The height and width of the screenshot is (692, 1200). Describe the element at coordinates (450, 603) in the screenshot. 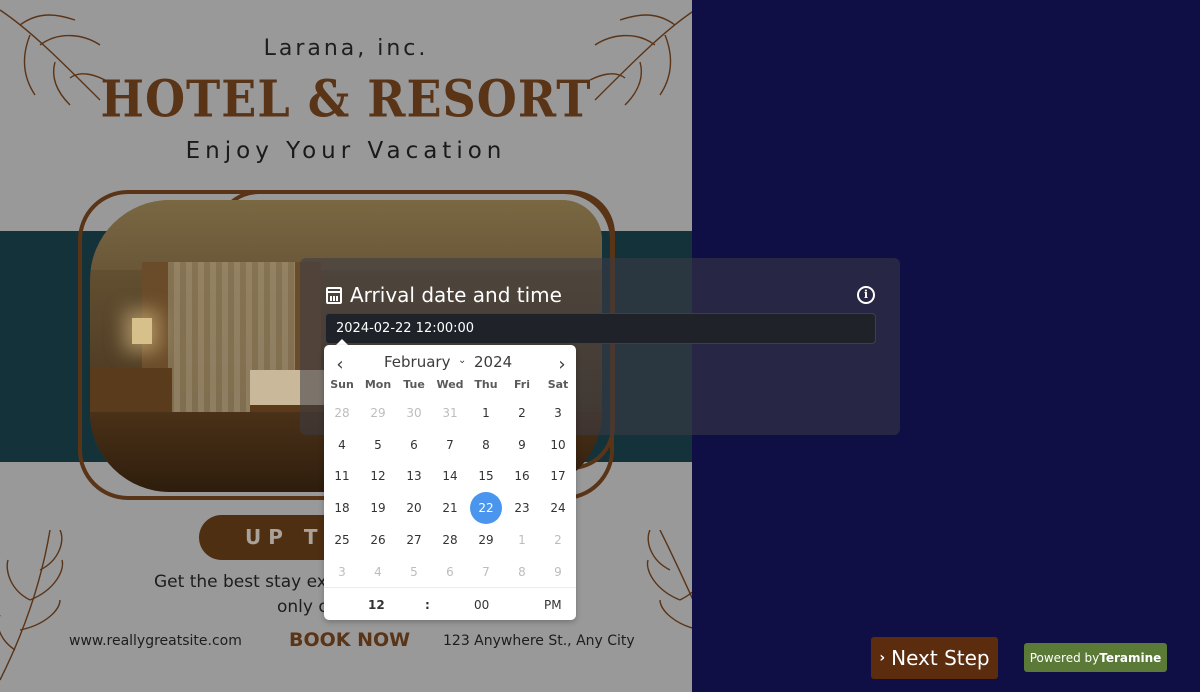

I see `time-selector: 12 : 00 PM` at that location.